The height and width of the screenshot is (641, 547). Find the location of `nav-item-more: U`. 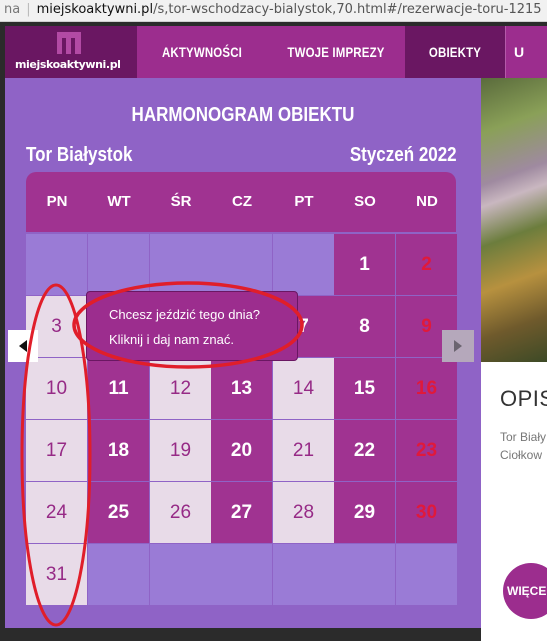

nav-item-more: U is located at coordinates (526, 52).